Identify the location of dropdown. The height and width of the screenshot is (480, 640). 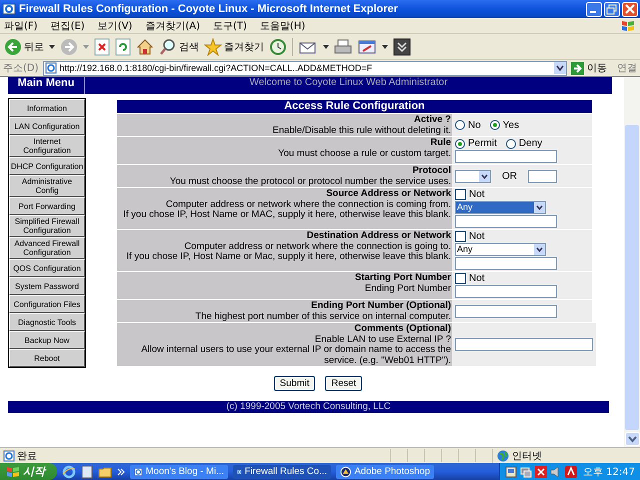
(473, 176).